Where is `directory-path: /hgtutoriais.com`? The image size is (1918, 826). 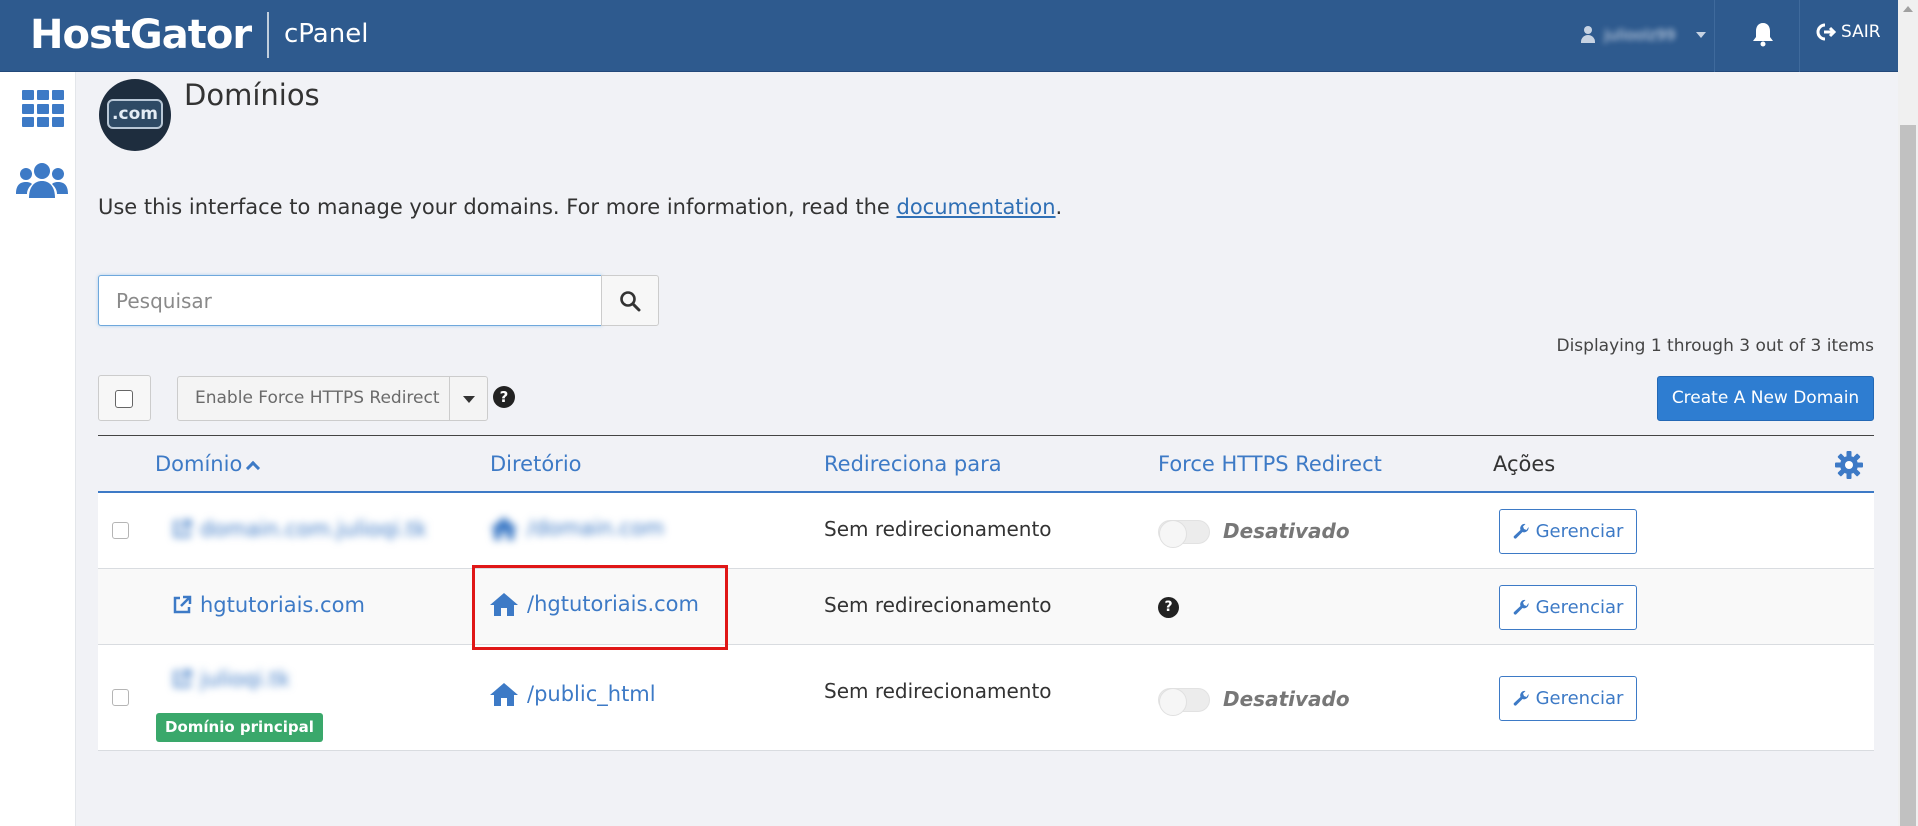
directory-path: /hgtutoriais.com is located at coordinates (613, 604).